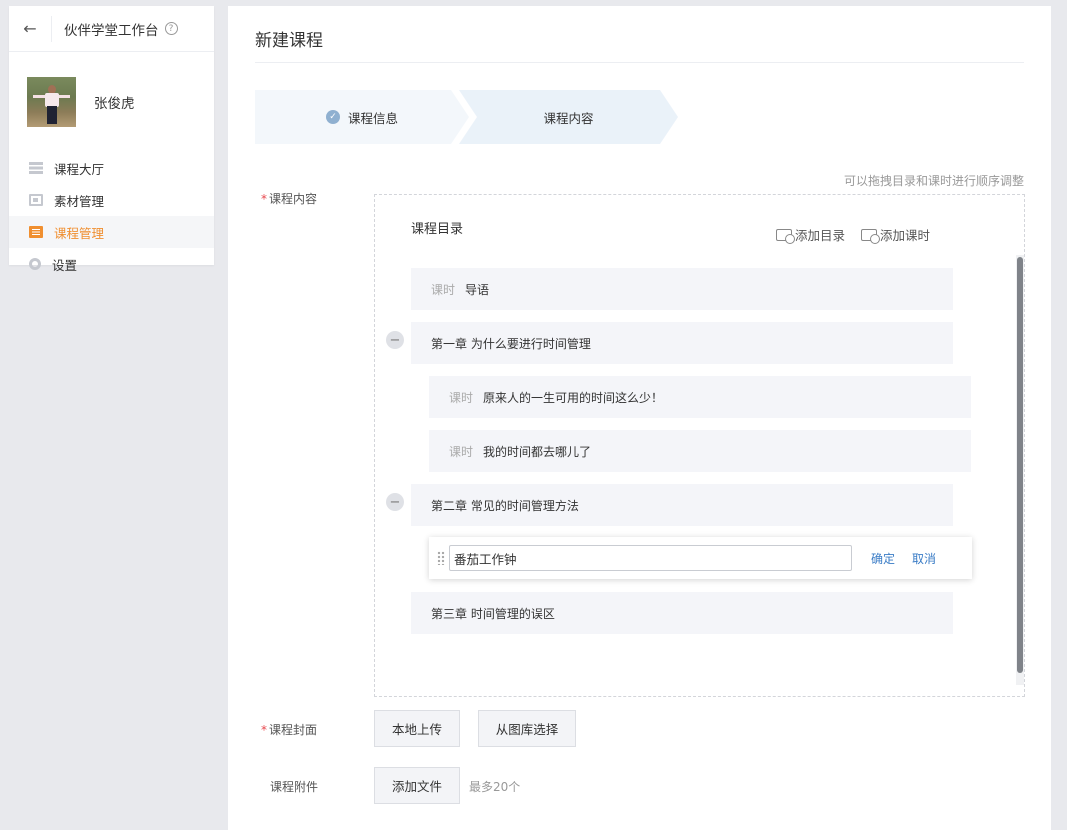 This screenshot has width=1067, height=830. Describe the element at coordinates (785, 236) in the screenshot. I see `add-directory-icon` at that location.